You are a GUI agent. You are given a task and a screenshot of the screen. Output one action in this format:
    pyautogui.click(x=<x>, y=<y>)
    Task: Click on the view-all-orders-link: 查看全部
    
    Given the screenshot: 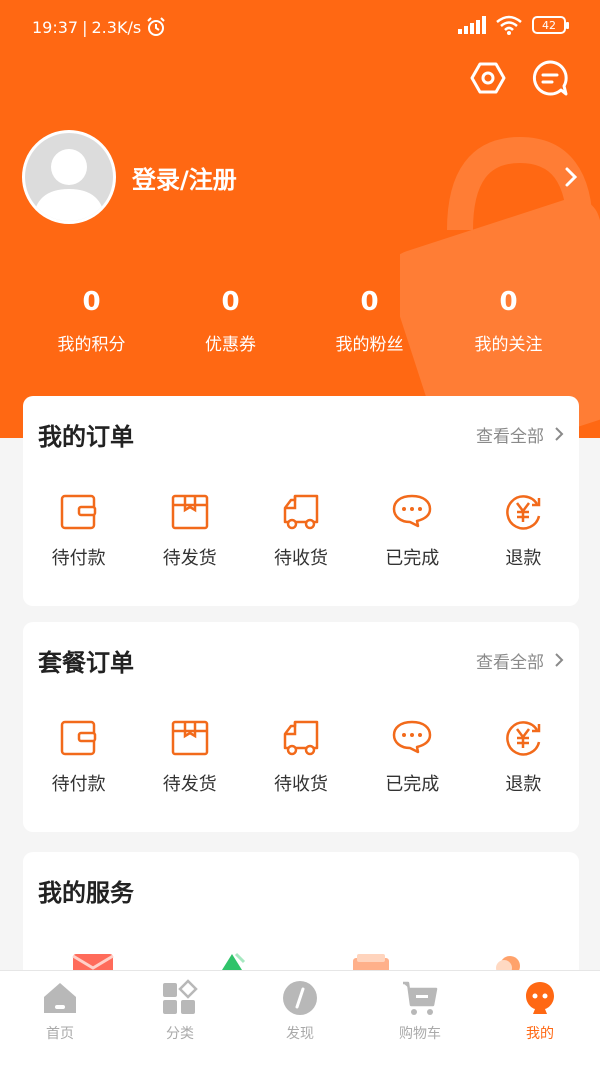 What is the action you would take?
    pyautogui.click(x=520, y=434)
    